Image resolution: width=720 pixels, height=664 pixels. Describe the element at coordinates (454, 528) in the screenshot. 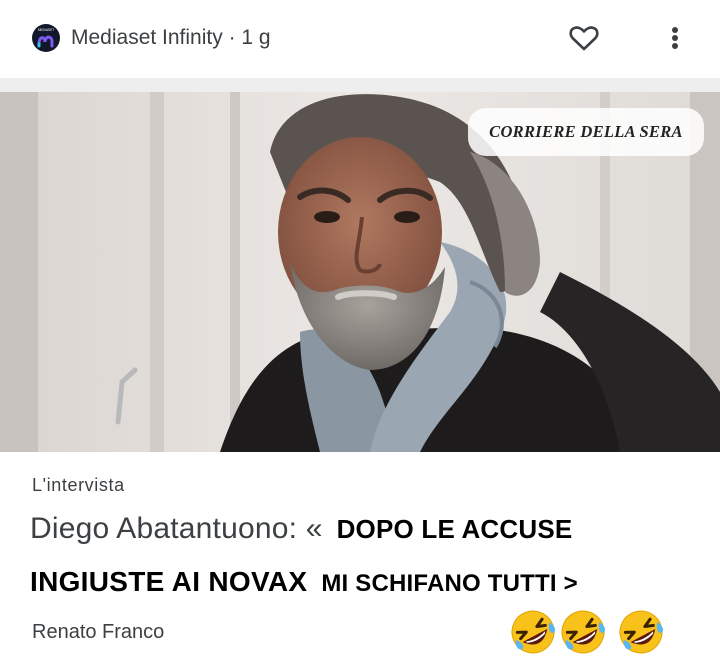

I see `headline-part-2: DOPO LE ACCUSE` at that location.